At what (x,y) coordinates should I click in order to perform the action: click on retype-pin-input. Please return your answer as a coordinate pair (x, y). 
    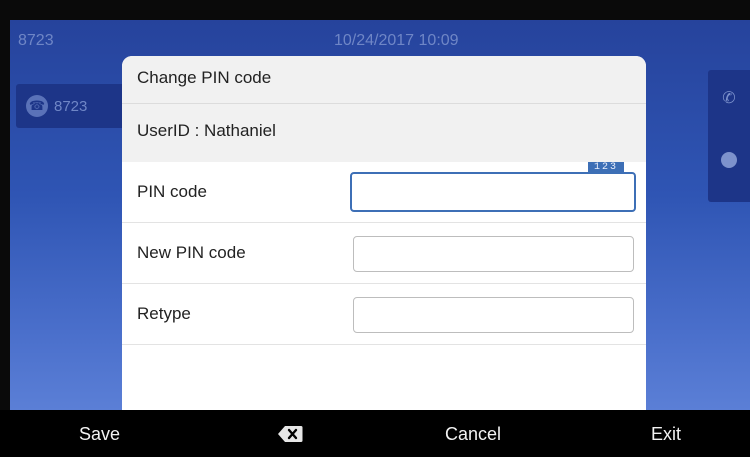
    Looking at the image, I should click on (493, 315).